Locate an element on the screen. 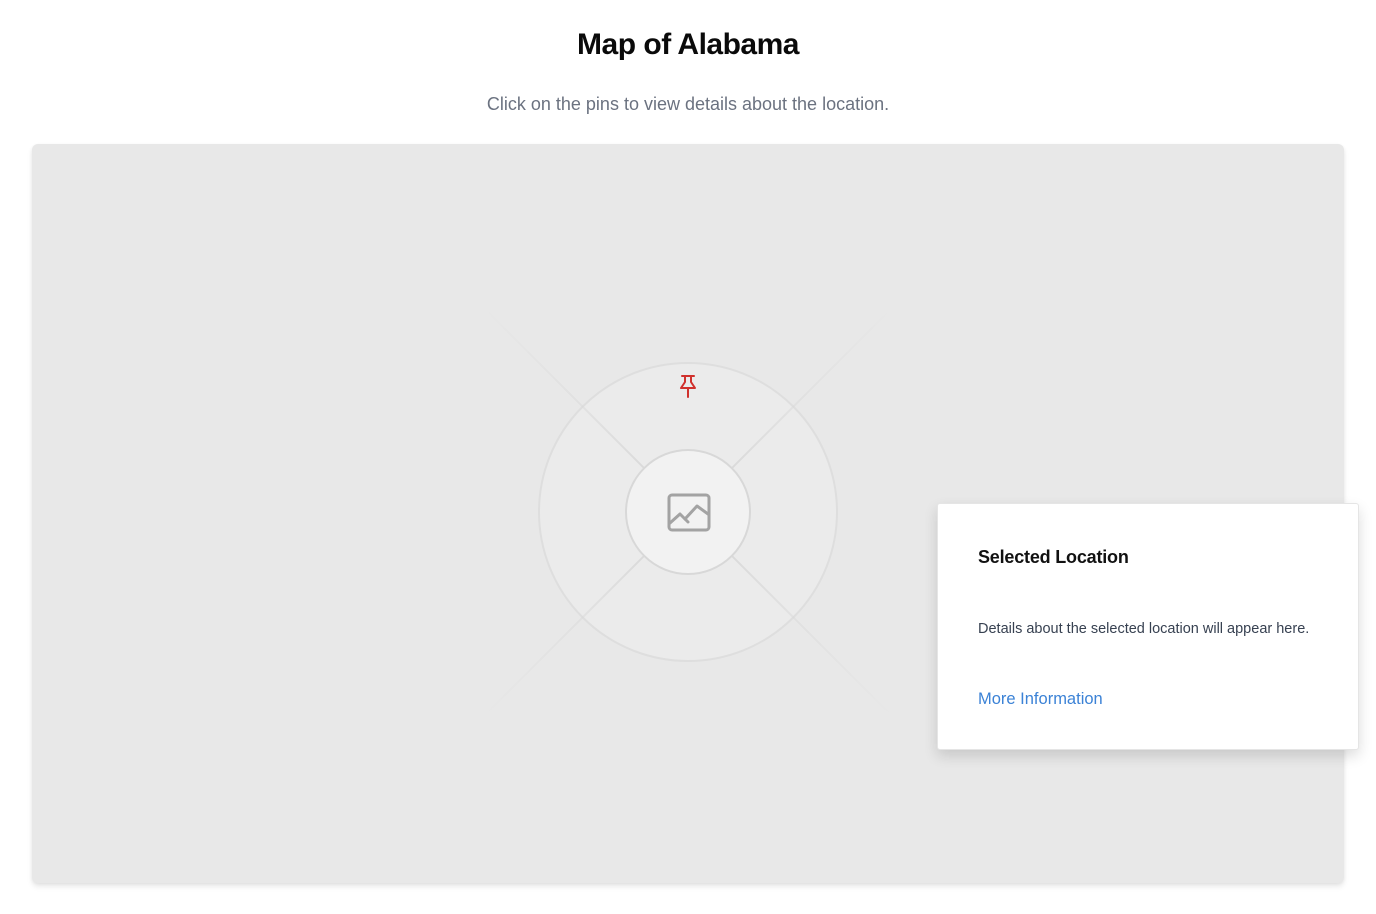  page-title: Map of Alabama is located at coordinates (688, 44).